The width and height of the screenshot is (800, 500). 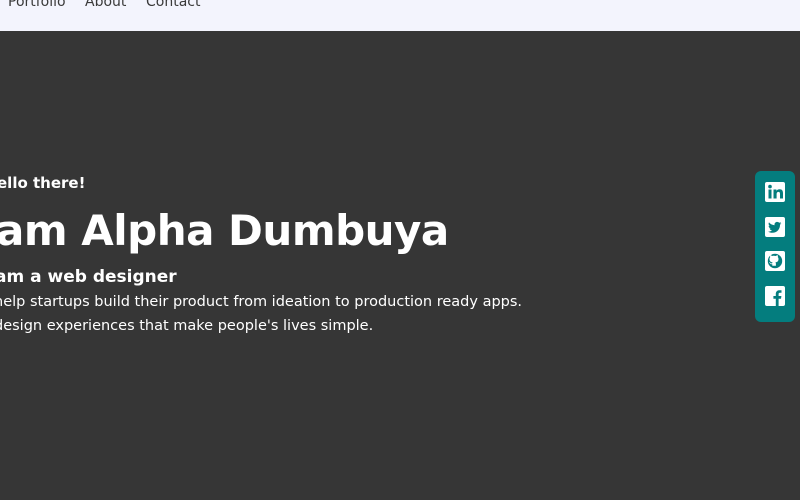 What do you see at coordinates (37, 6) in the screenshot?
I see `nav-link-portfolio: Portfolio` at bounding box center [37, 6].